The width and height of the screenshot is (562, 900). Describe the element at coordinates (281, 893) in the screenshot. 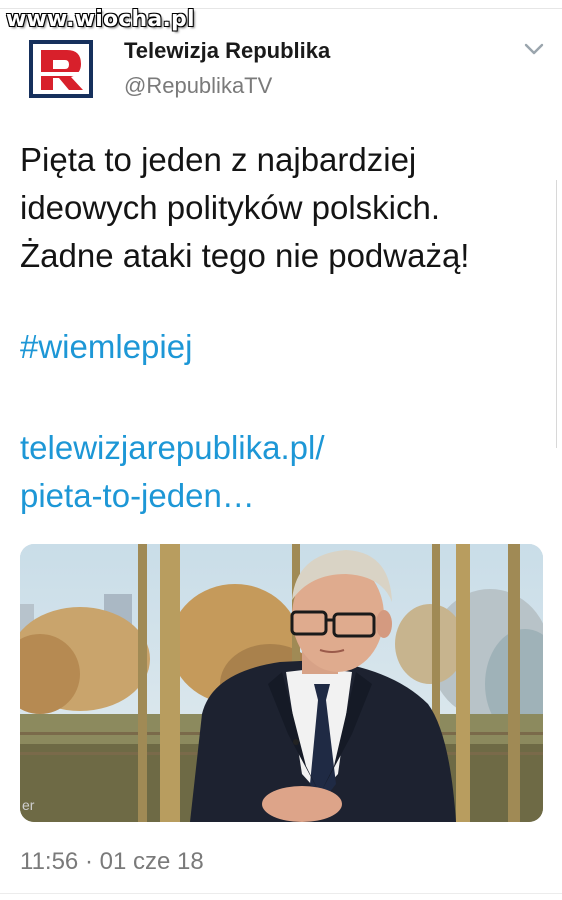

I see `bottom-divider` at that location.